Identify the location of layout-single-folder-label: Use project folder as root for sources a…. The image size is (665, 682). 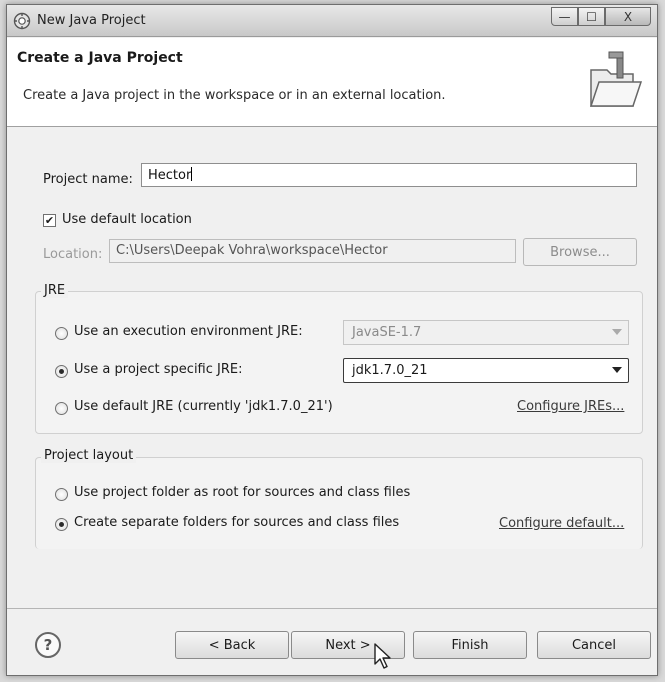
(242, 492).